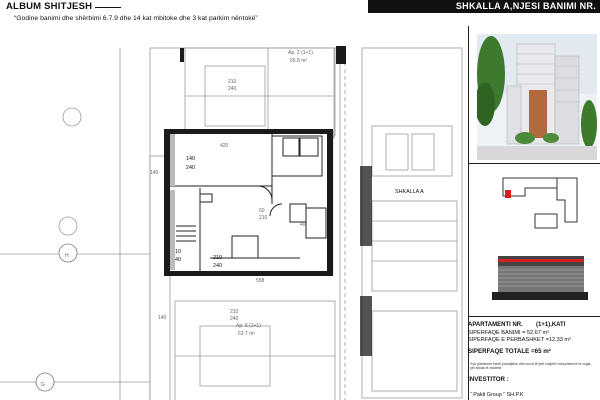 This screenshot has width=600, height=400. Describe the element at coordinates (508, 333) in the screenshot. I see `surface-living: SIPERFAQE BANIMI = 52.67 m²` at that location.